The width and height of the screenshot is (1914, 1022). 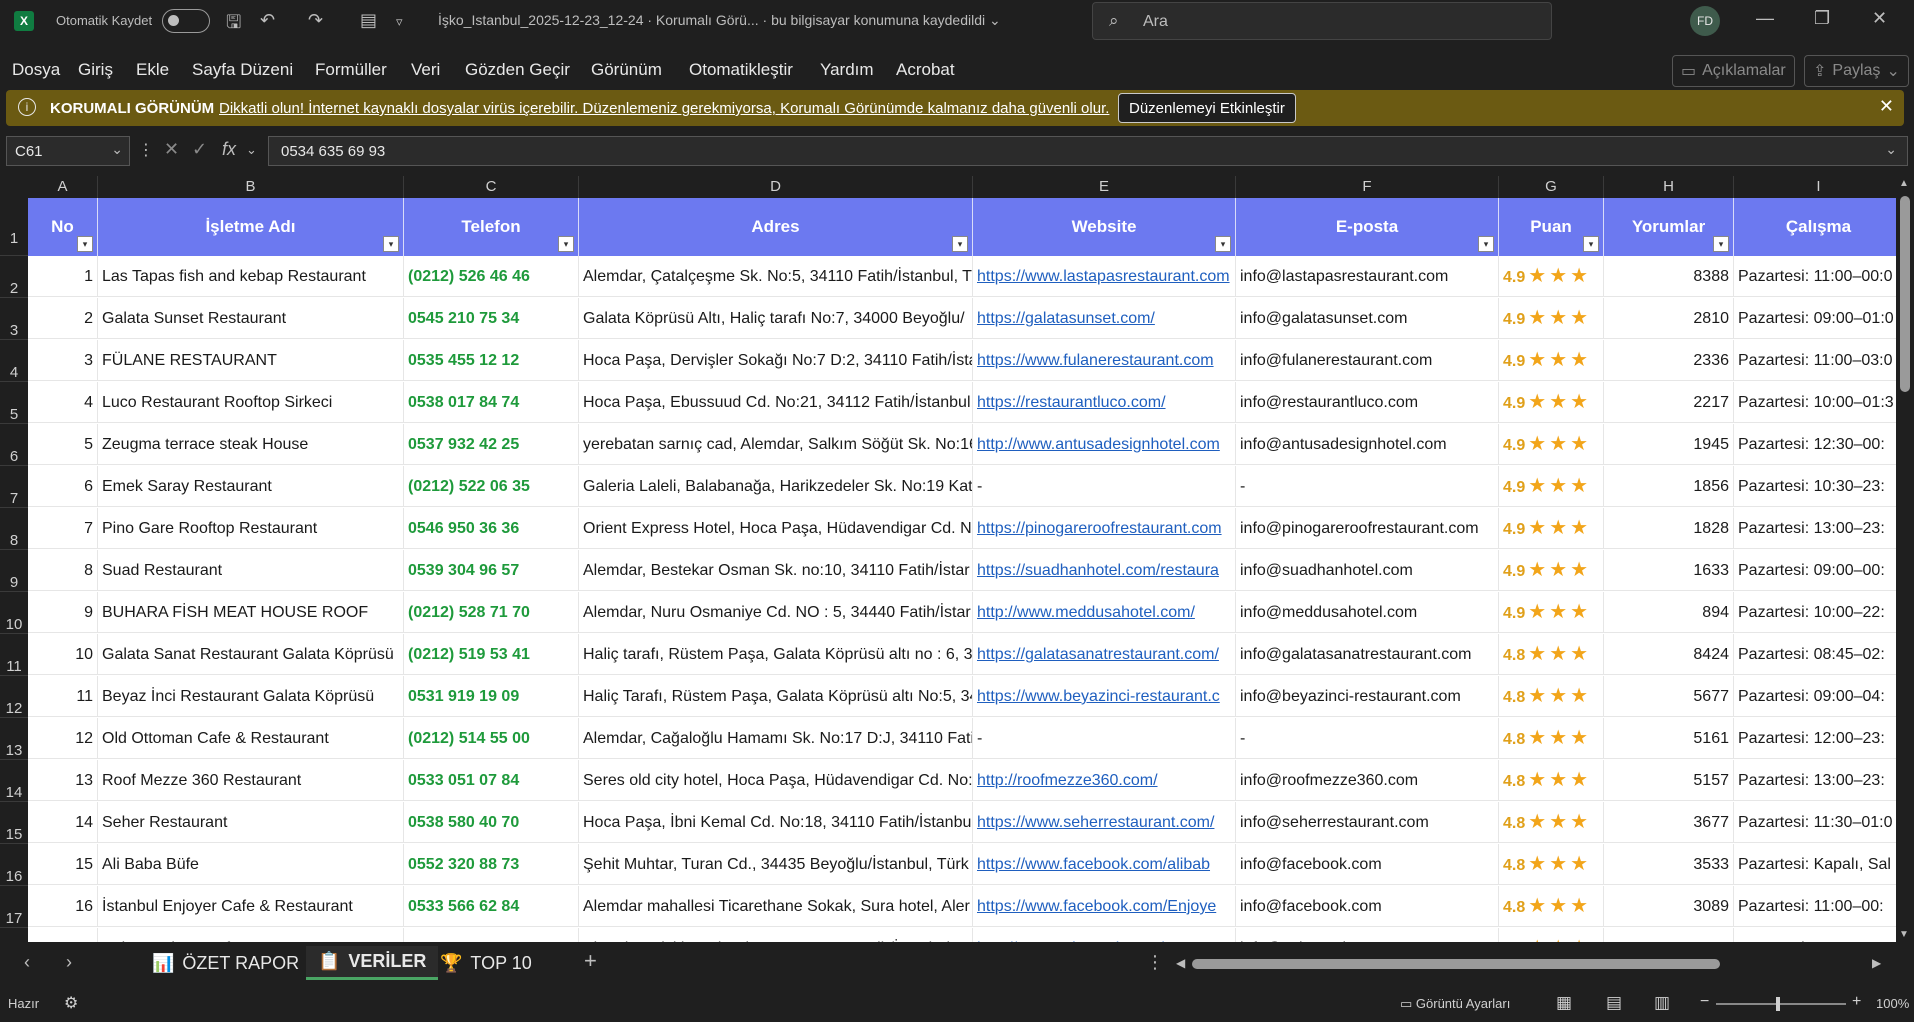 I want to click on zoom-in-icon: +, so click(x=1856, y=1002).